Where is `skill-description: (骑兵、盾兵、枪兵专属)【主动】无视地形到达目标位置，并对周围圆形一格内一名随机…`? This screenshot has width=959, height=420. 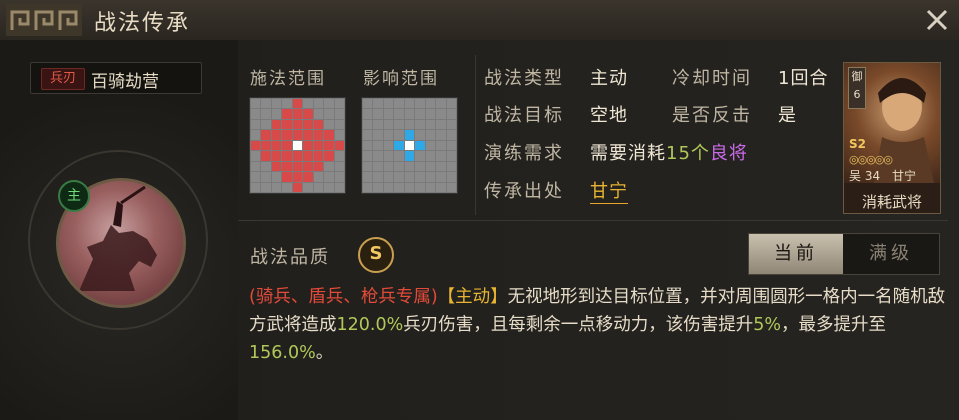
skill-description: (骑兵、盾兵、枪兵专属)【主动】无视地形到达目标位置，并对周围圆形一格内一名随机… is located at coordinates (599, 325).